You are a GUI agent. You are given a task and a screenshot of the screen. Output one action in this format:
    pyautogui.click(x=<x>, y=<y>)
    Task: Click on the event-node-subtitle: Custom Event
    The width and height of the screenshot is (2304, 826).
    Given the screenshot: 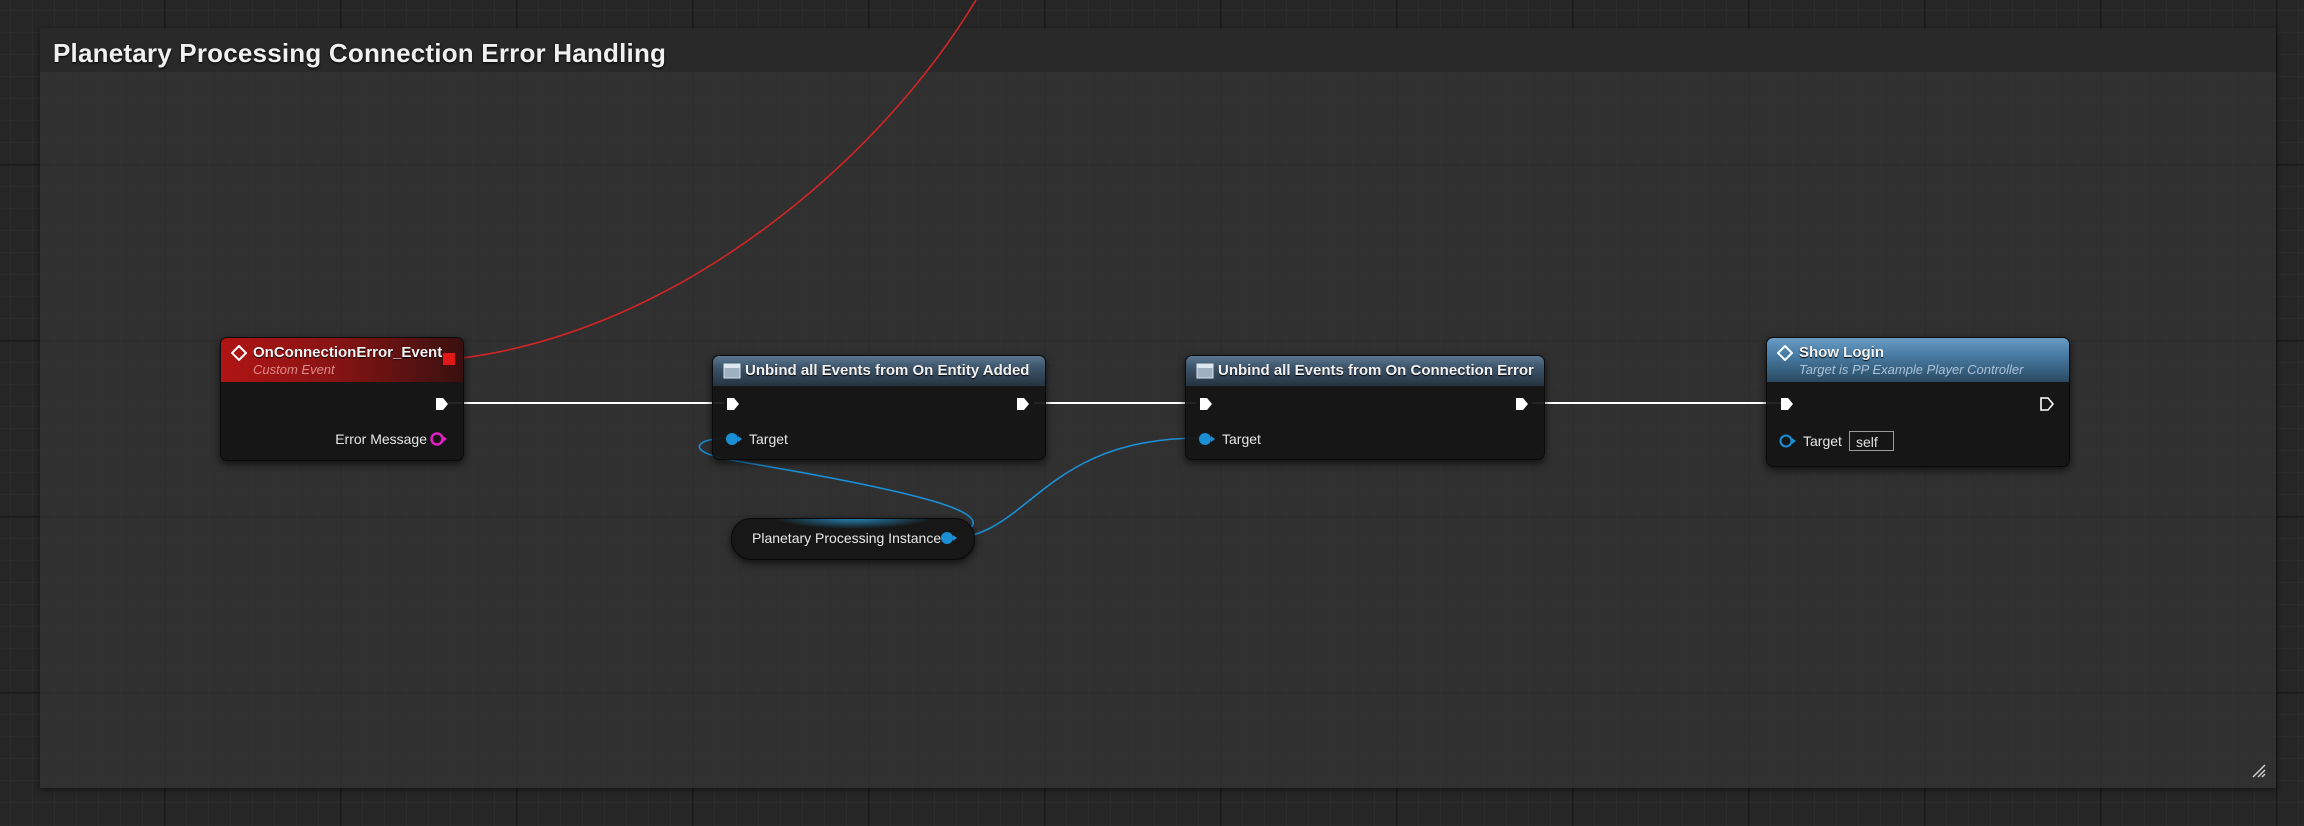 What is the action you would take?
    pyautogui.click(x=294, y=369)
    